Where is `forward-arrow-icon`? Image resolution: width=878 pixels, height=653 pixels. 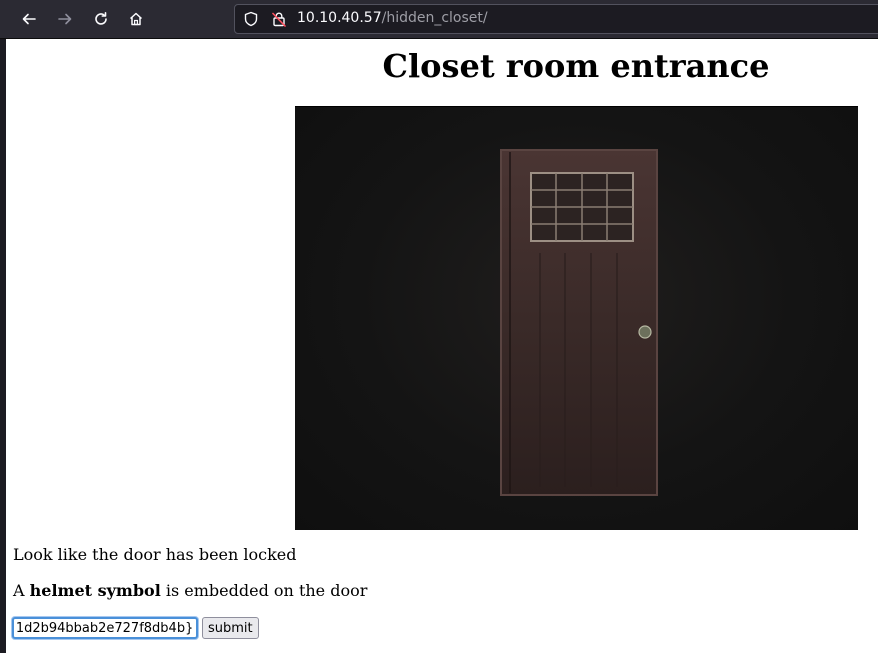
forward-arrow-icon is located at coordinates (65, 19).